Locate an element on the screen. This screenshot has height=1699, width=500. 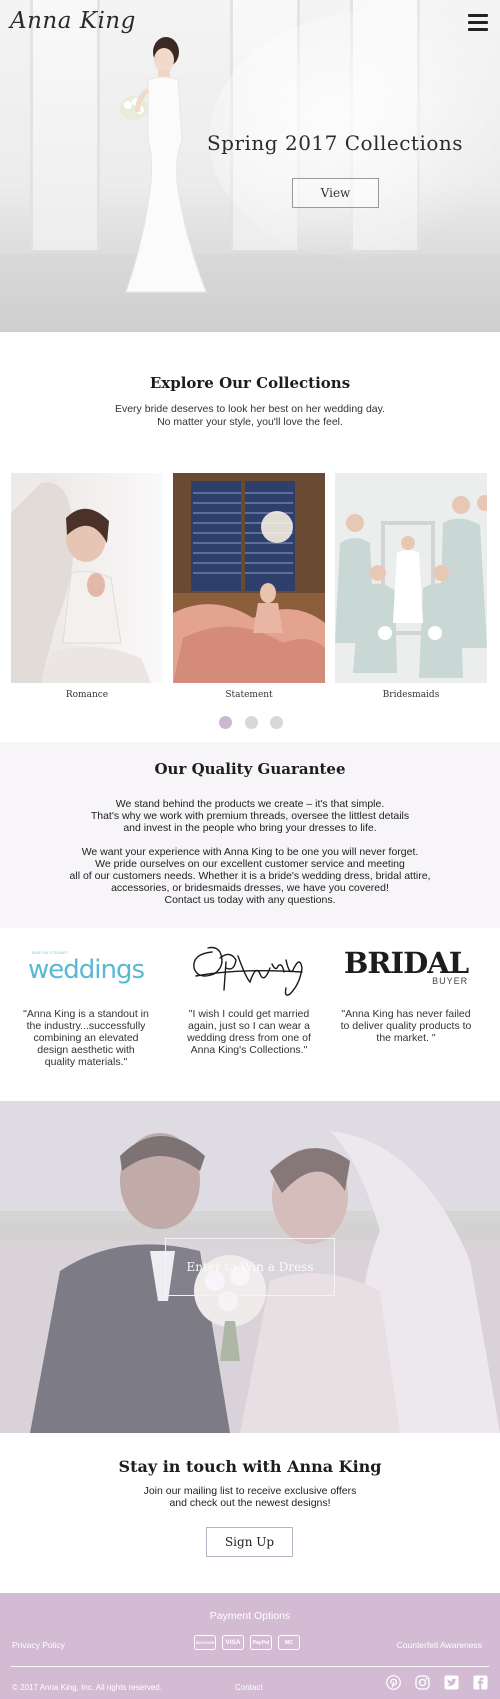
facebook-icon is located at coordinates (480, 1682).